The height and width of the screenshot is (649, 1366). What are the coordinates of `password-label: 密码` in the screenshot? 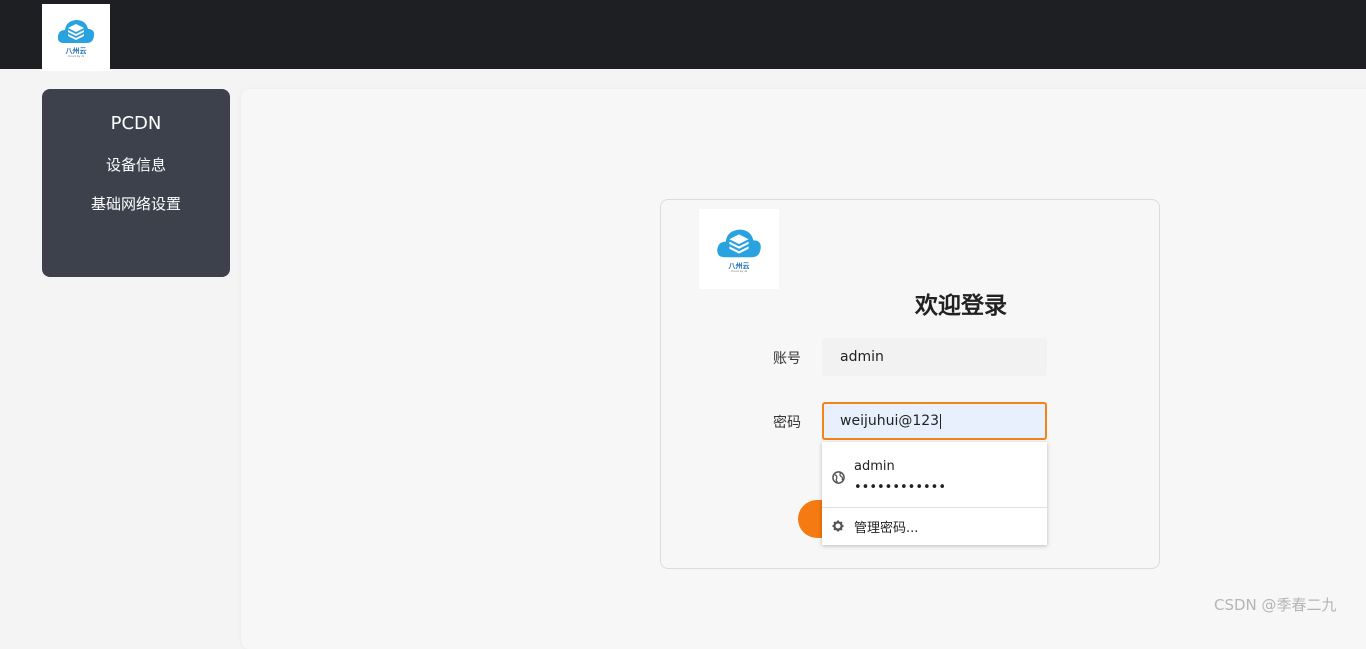 It's located at (787, 423).